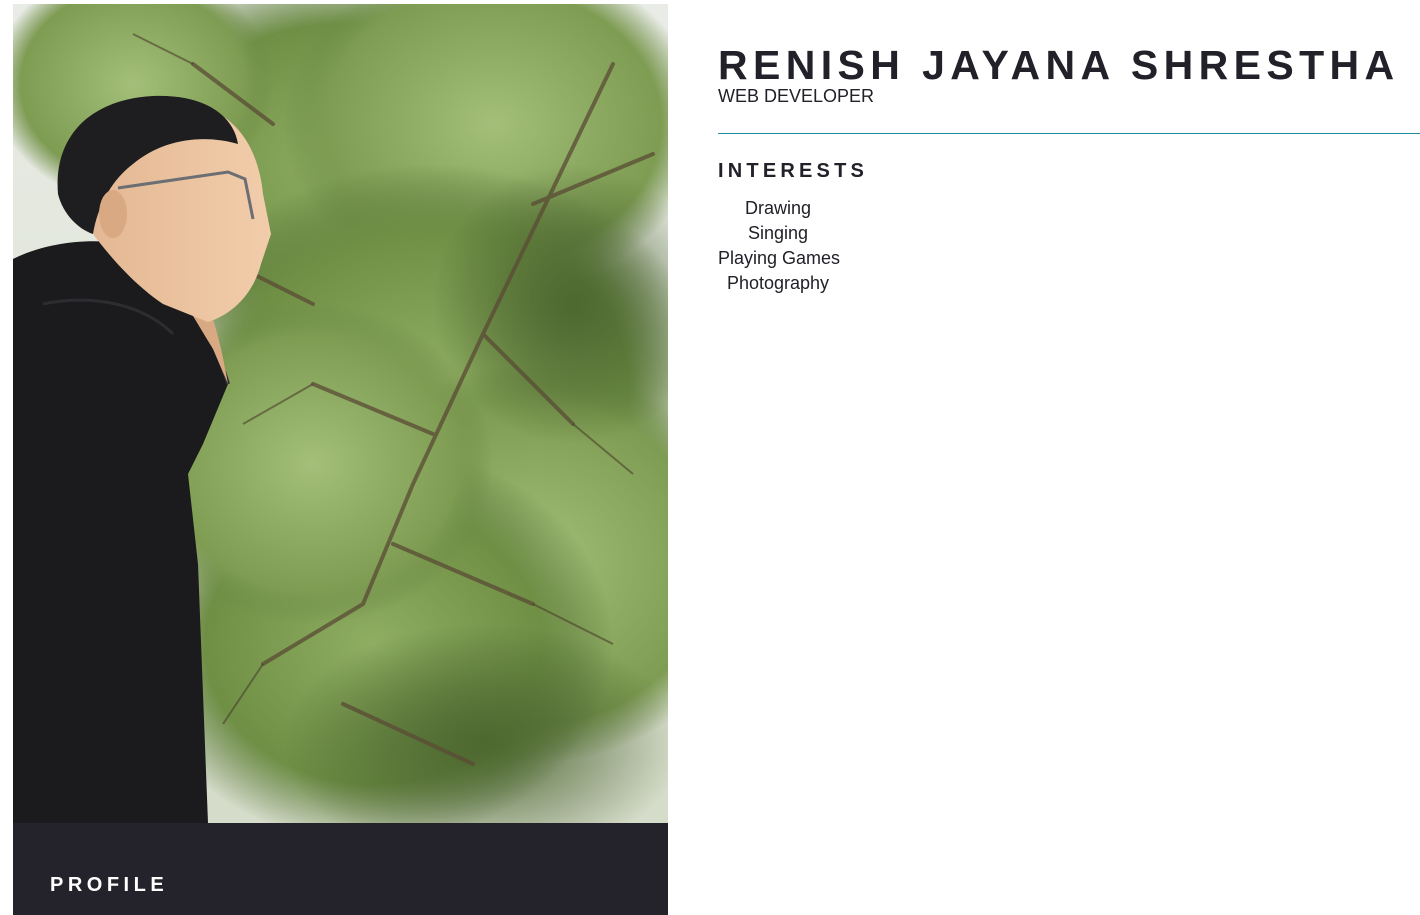  What do you see at coordinates (340, 869) in the screenshot?
I see `profile-bar: PROFILE` at bounding box center [340, 869].